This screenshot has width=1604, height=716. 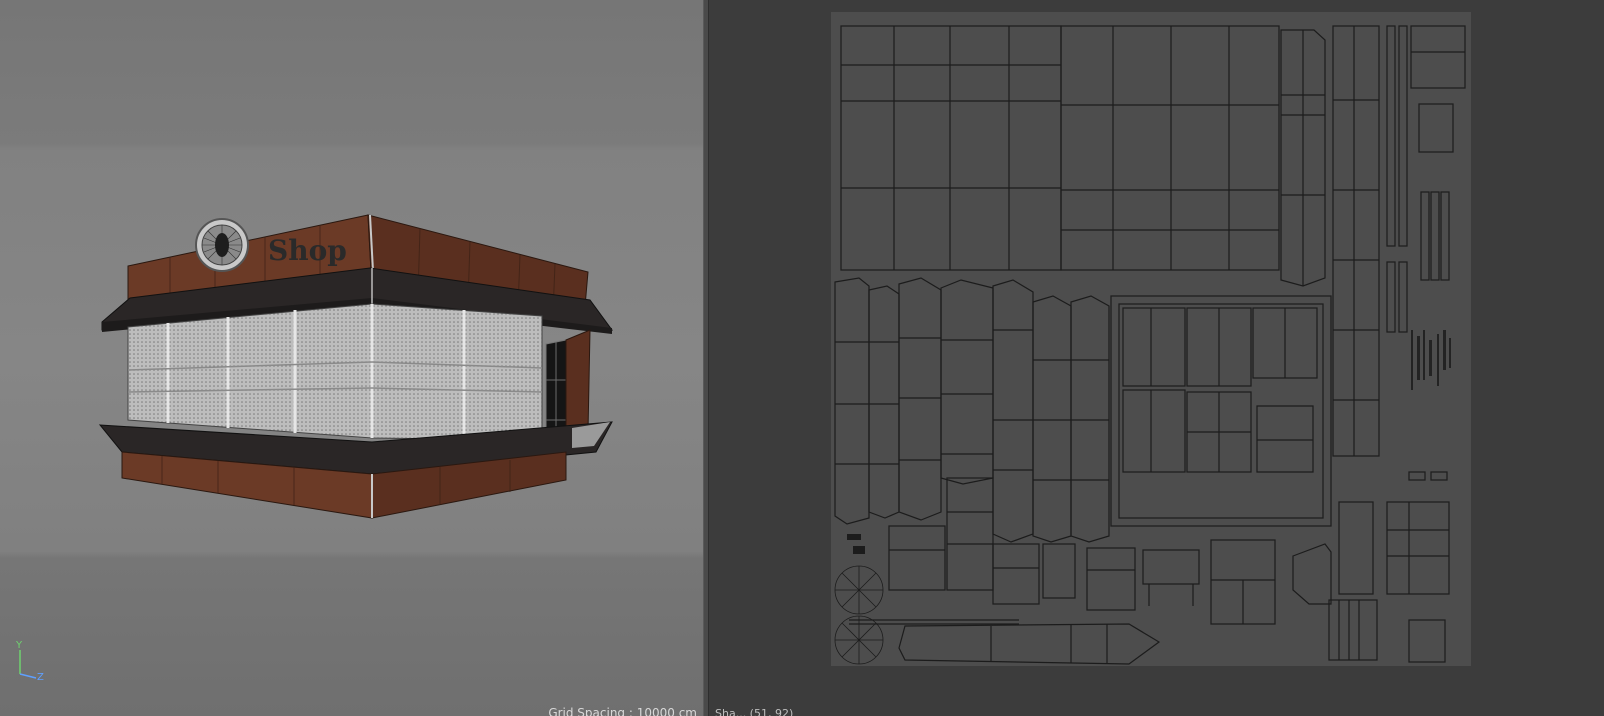 I want to click on axis-gizmo, so click(x=28, y=664).